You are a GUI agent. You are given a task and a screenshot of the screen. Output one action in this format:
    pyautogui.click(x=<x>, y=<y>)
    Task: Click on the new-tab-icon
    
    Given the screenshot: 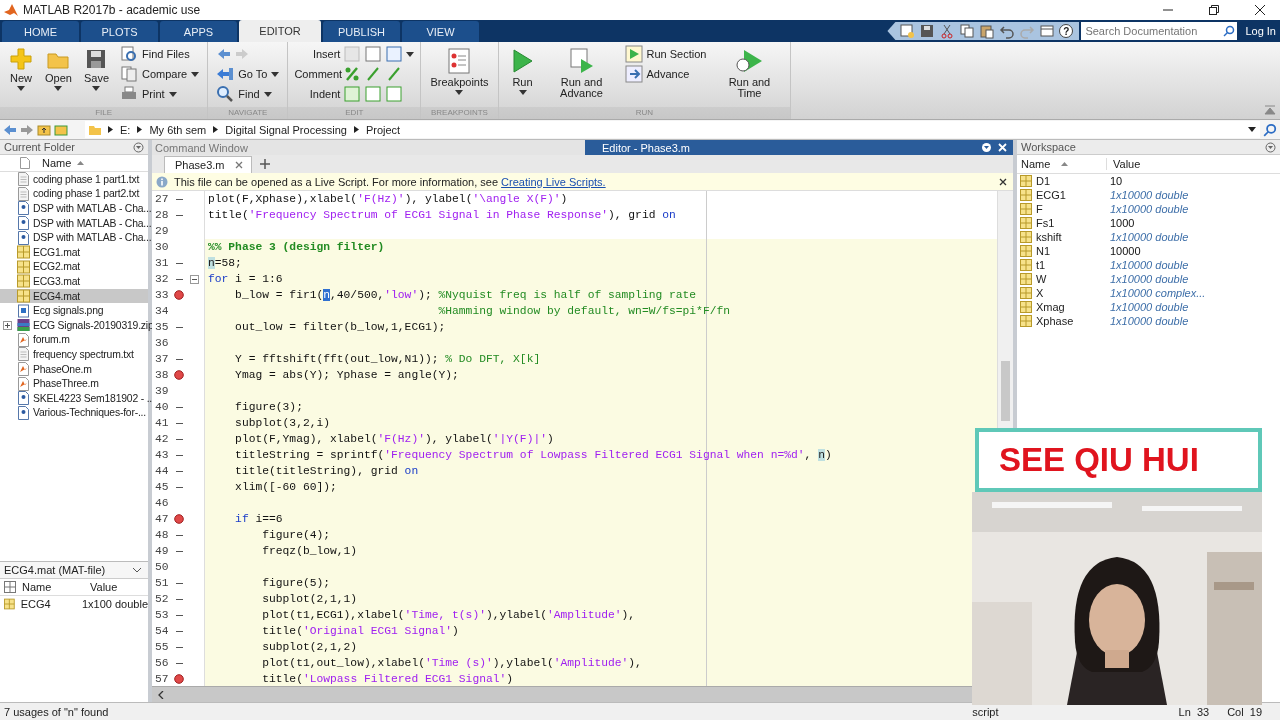 What is the action you would take?
    pyautogui.click(x=264, y=164)
    